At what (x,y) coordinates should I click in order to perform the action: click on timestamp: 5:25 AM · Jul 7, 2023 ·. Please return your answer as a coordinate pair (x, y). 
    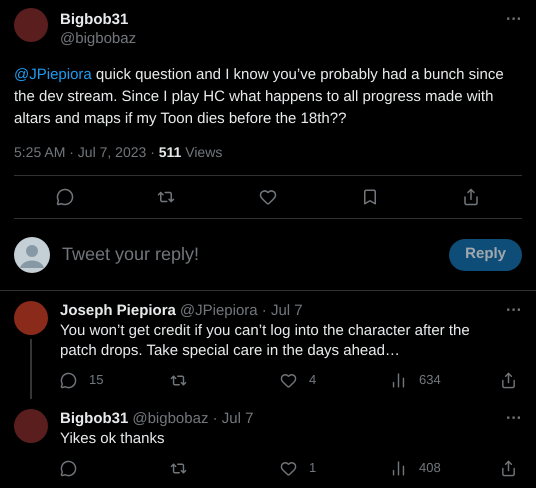
    Looking at the image, I should click on (85, 152).